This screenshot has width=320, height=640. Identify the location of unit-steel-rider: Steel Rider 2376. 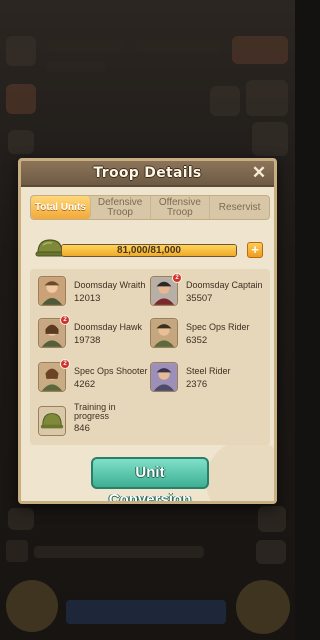
(201, 378).